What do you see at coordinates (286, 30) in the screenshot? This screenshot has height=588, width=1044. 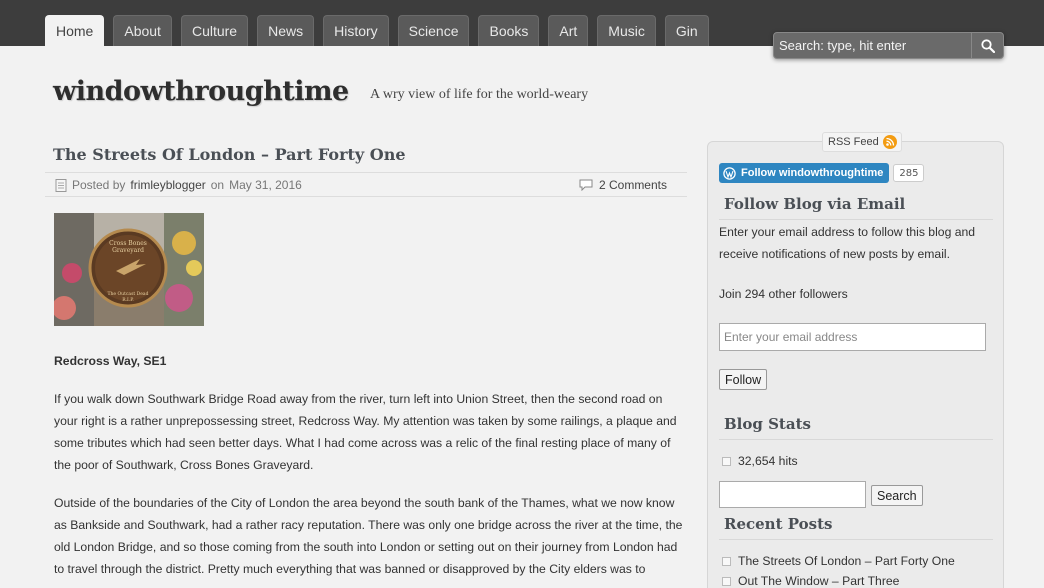 I see `tab-news: News` at bounding box center [286, 30].